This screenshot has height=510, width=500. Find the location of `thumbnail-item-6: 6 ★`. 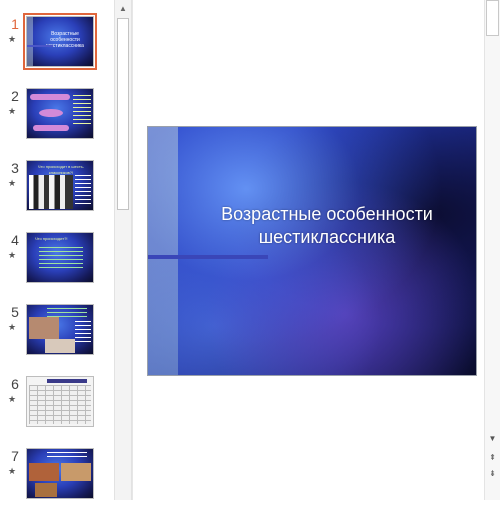

thumbnail-item-6: 6 ★ is located at coordinates (57, 407).